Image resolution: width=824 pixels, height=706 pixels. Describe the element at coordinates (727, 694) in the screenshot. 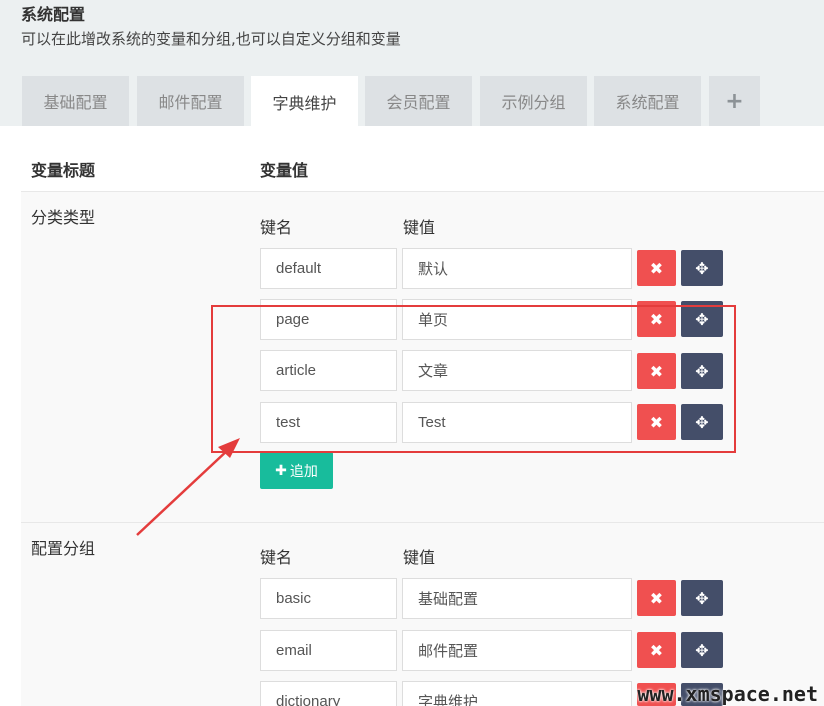

I see `watermark: www.xmspace.net` at that location.